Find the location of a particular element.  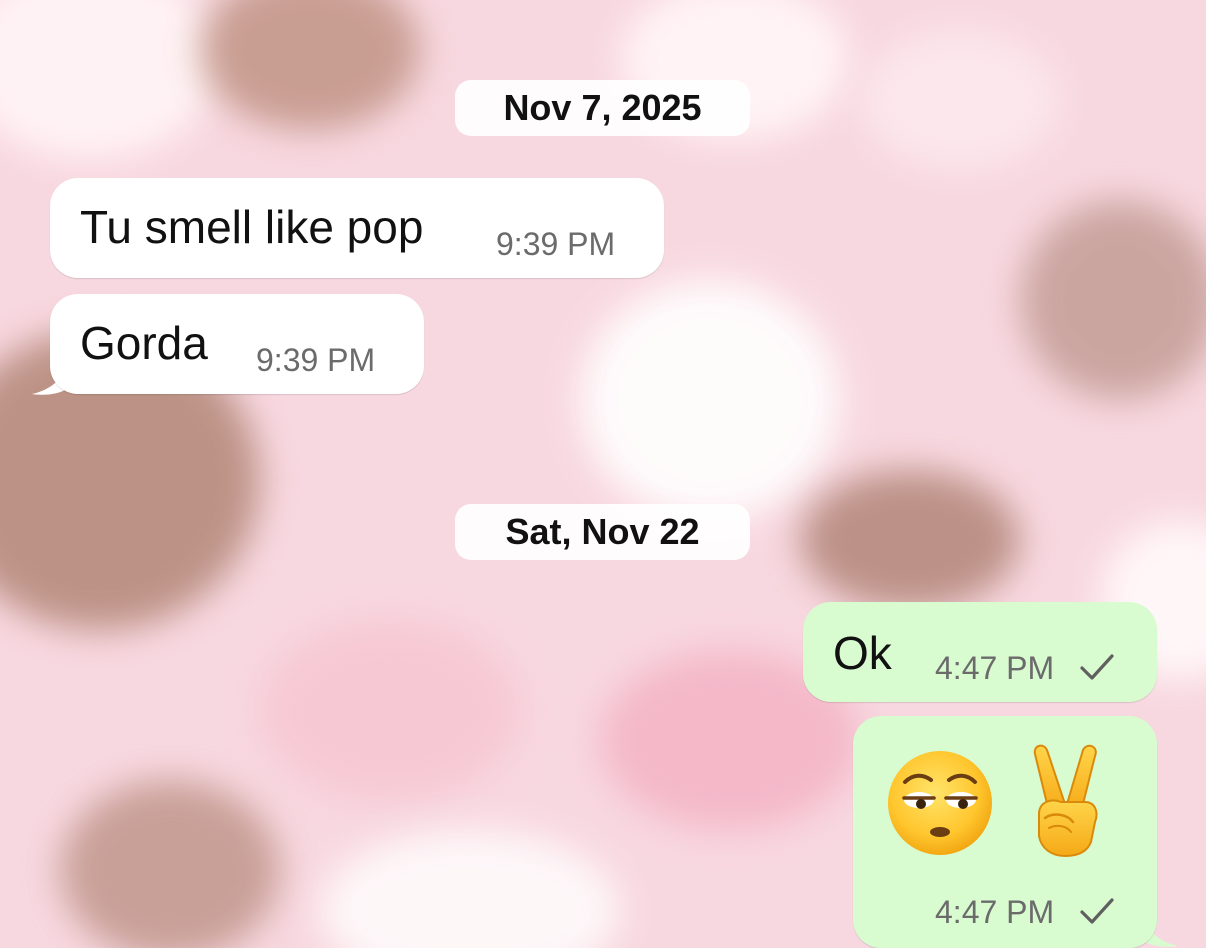

incoming-message-bubble: Tu smell like pop 9:39 PM is located at coordinates (357, 228).